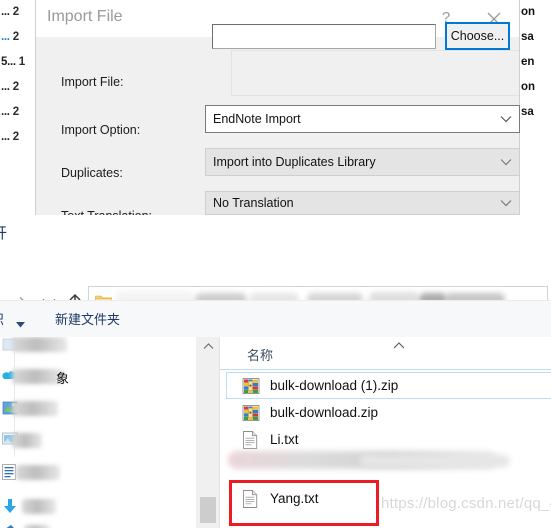  Describe the element at coordinates (284, 439) in the screenshot. I see `file-name-label: Li.txt` at that location.